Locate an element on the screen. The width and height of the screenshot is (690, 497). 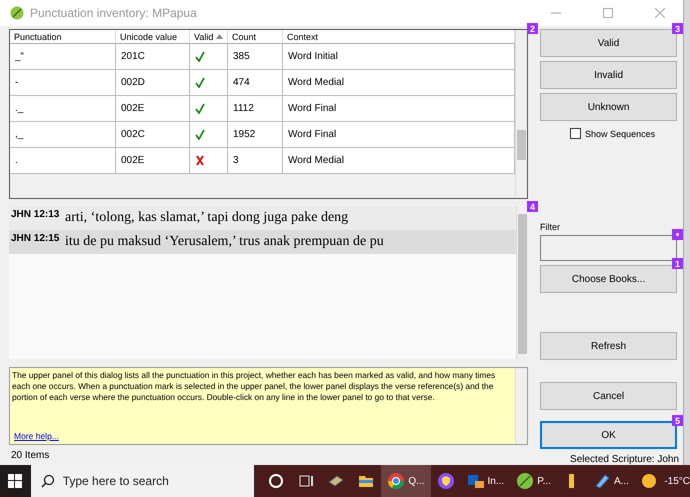
filter-label: Filter is located at coordinates (551, 227).